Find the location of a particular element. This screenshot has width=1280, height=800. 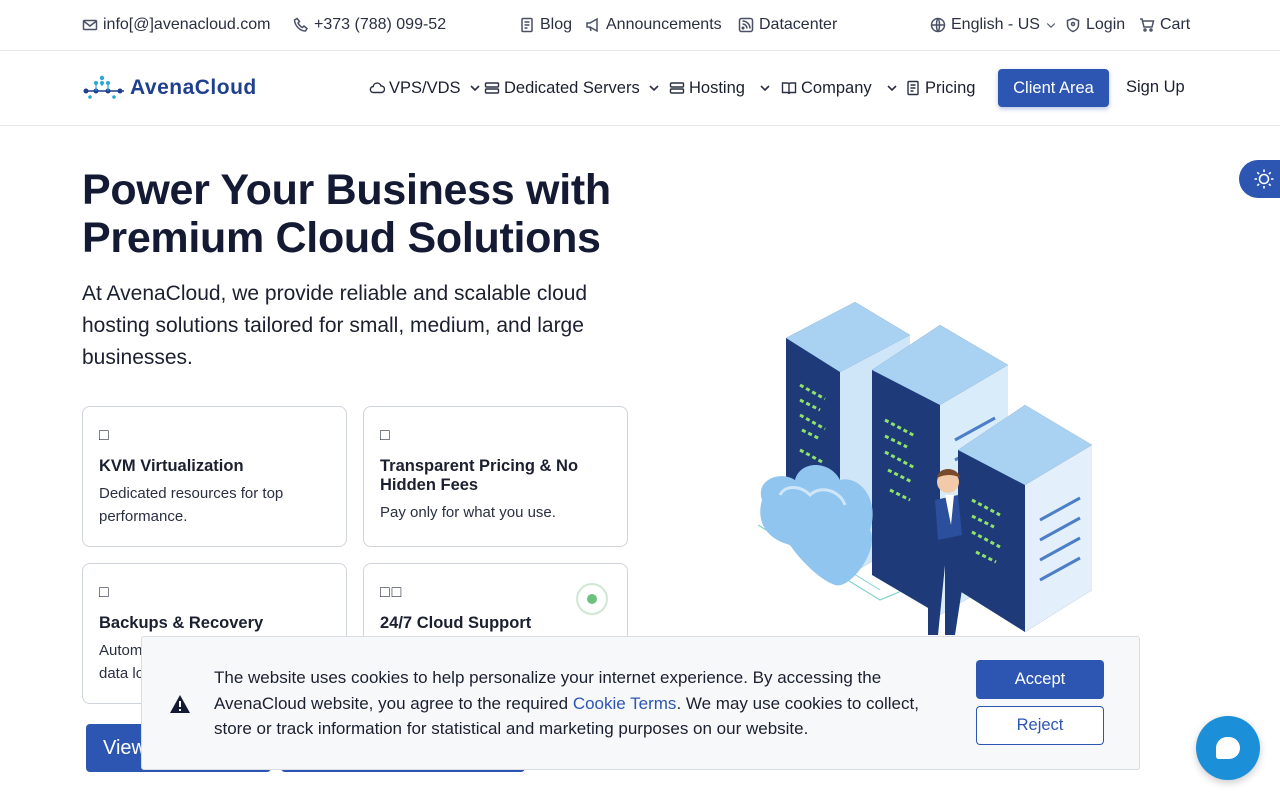

warning-icon is located at coordinates (180, 704).